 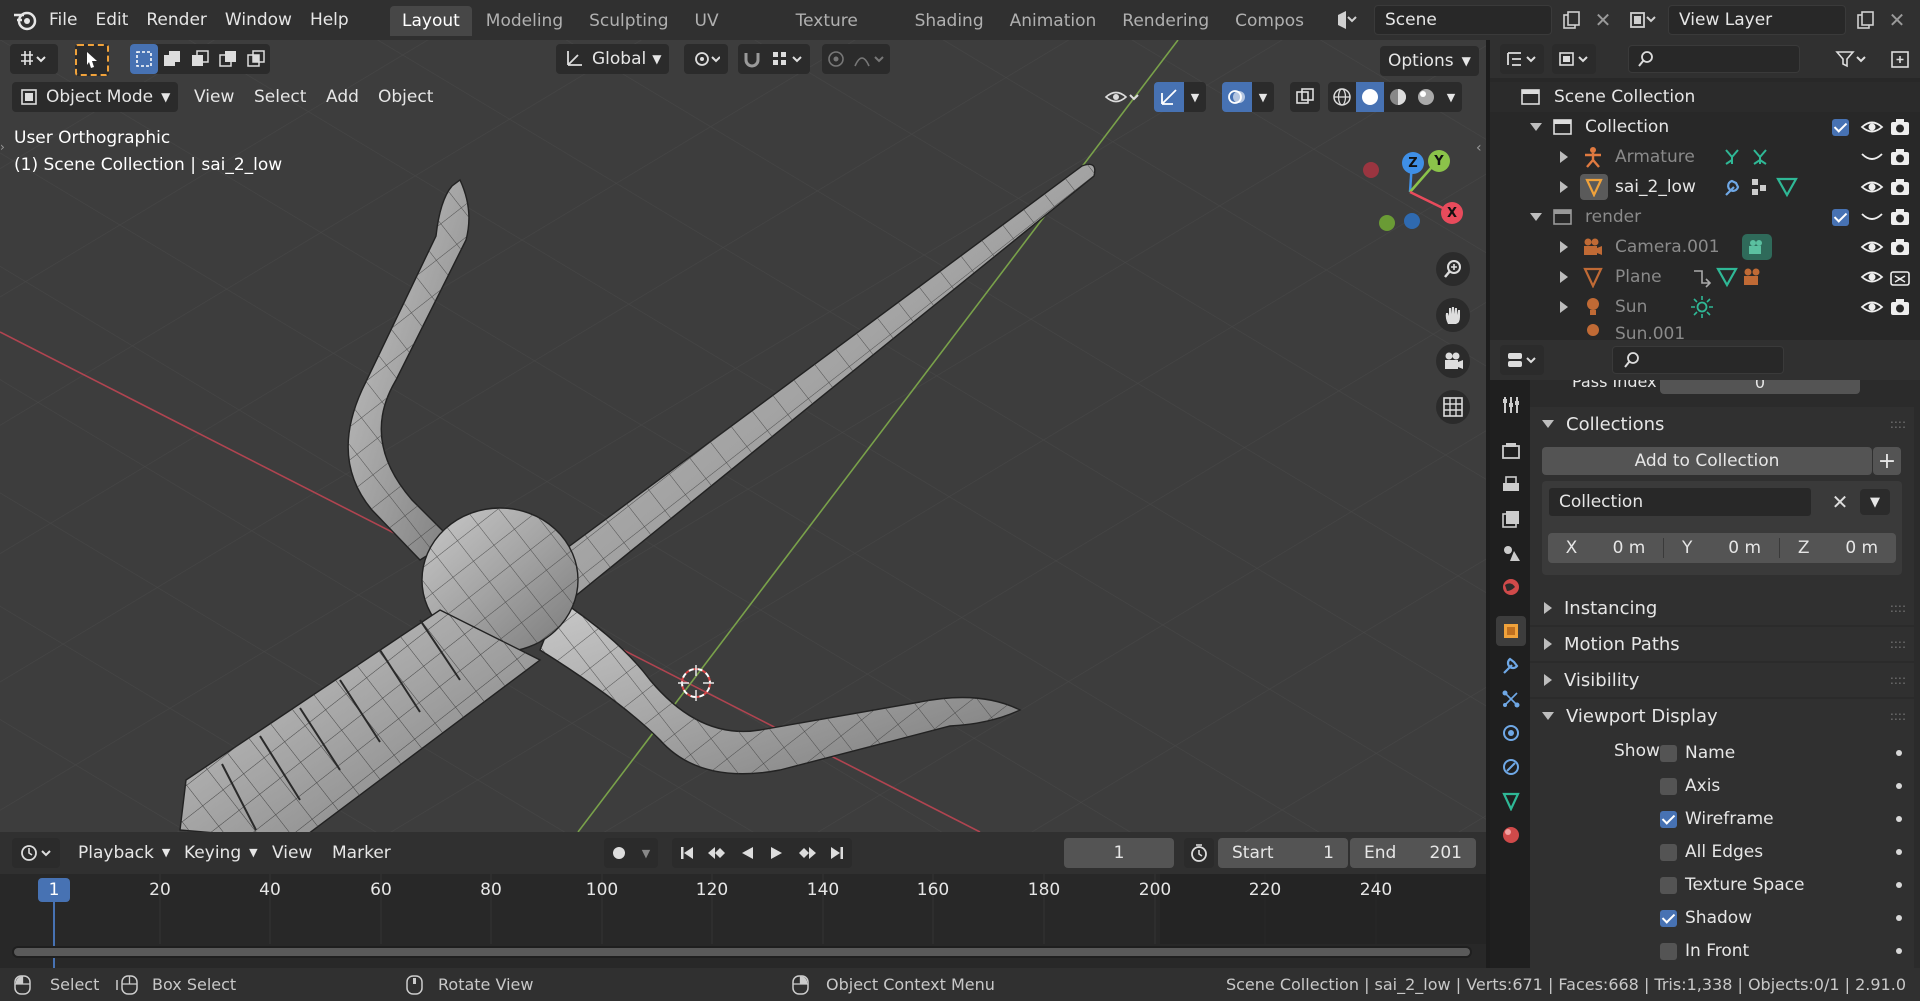 What do you see at coordinates (1511, 405) in the screenshot?
I see `tab-tool-icon` at bounding box center [1511, 405].